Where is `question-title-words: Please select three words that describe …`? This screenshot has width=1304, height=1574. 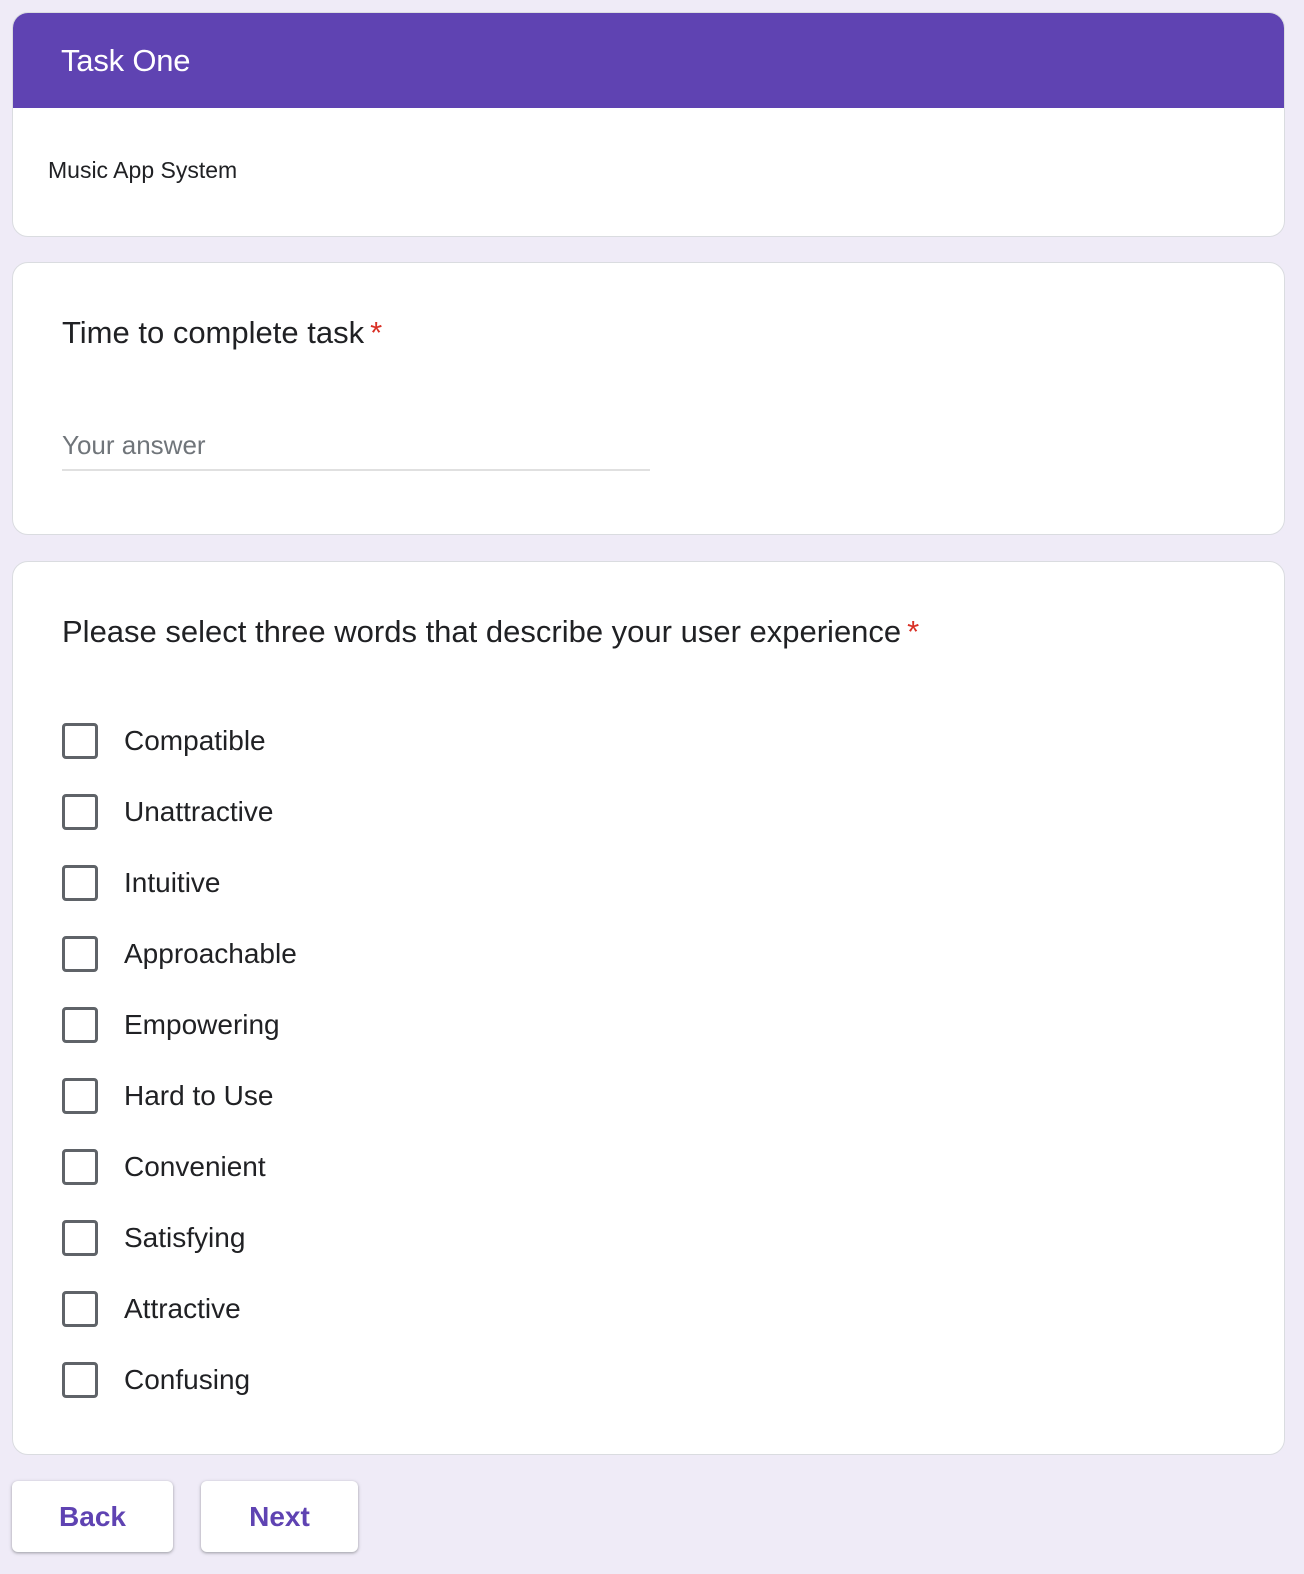
question-title-words: Please select three words that describe … is located at coordinates (490, 632).